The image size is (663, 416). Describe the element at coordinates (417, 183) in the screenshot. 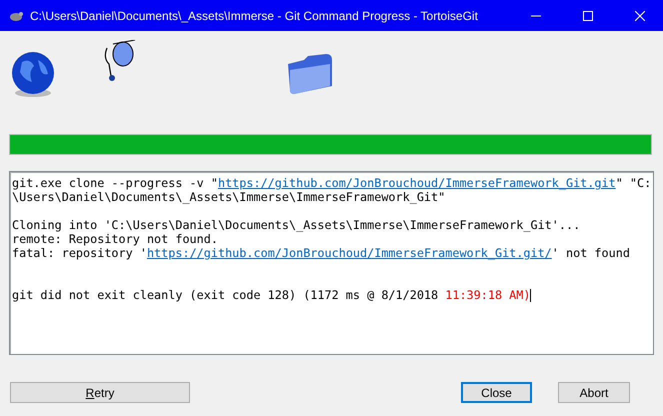

I see `link: https://github.com/JonBrouchoud/ImmerseFramework_Git.git` at that location.